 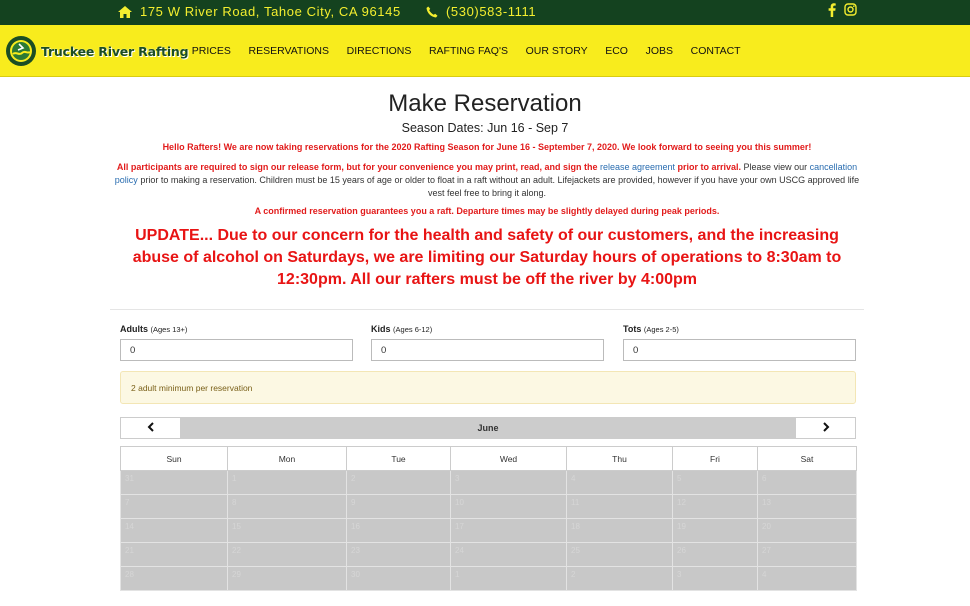 I want to click on calendar-week: 21 22 23 24 25 26 27, so click(x=488, y=554).